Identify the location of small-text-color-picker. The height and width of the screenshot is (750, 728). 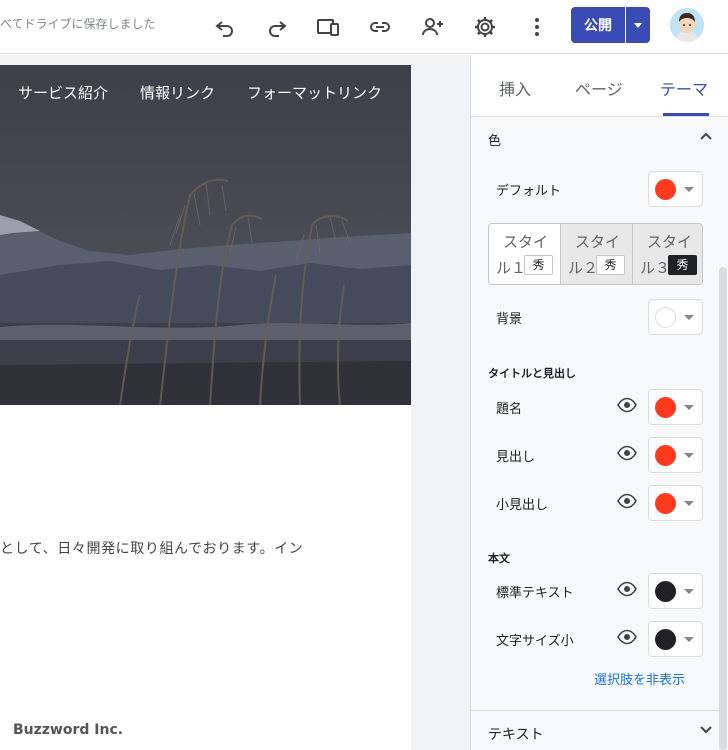
(675, 639).